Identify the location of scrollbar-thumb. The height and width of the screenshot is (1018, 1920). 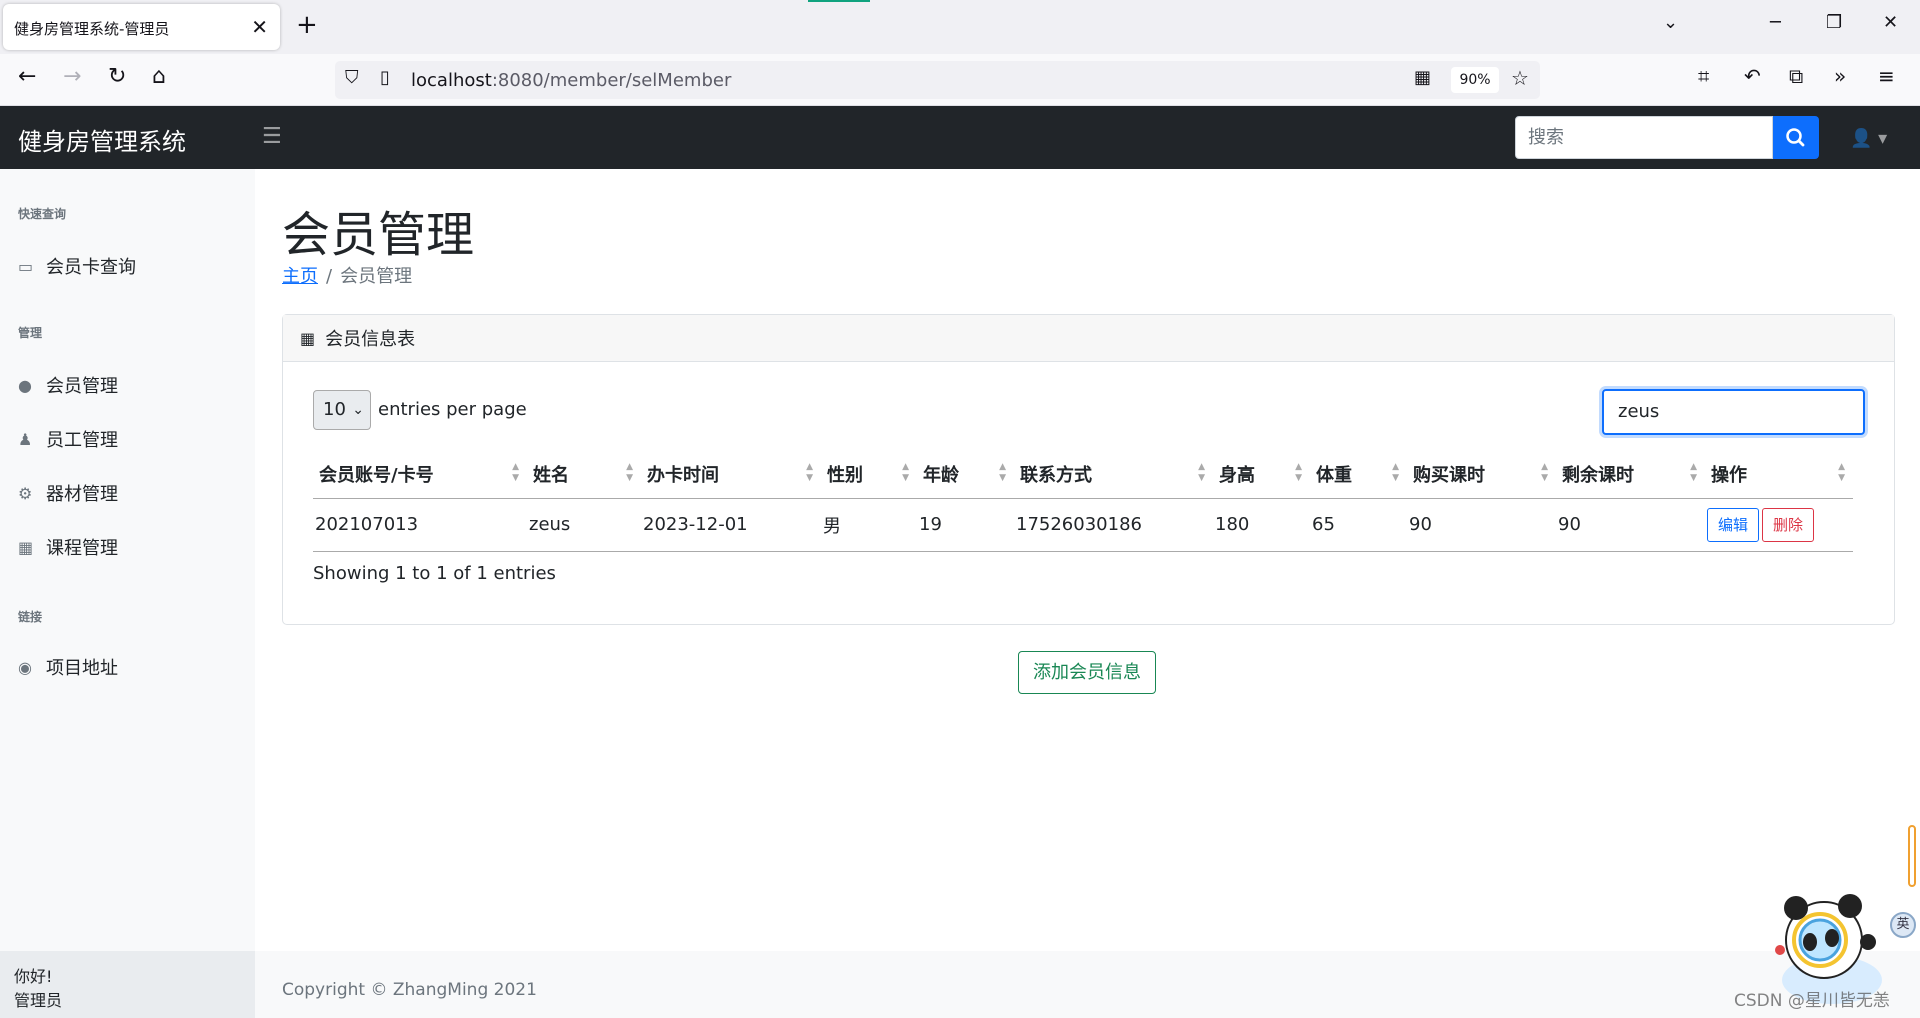
(1912, 856).